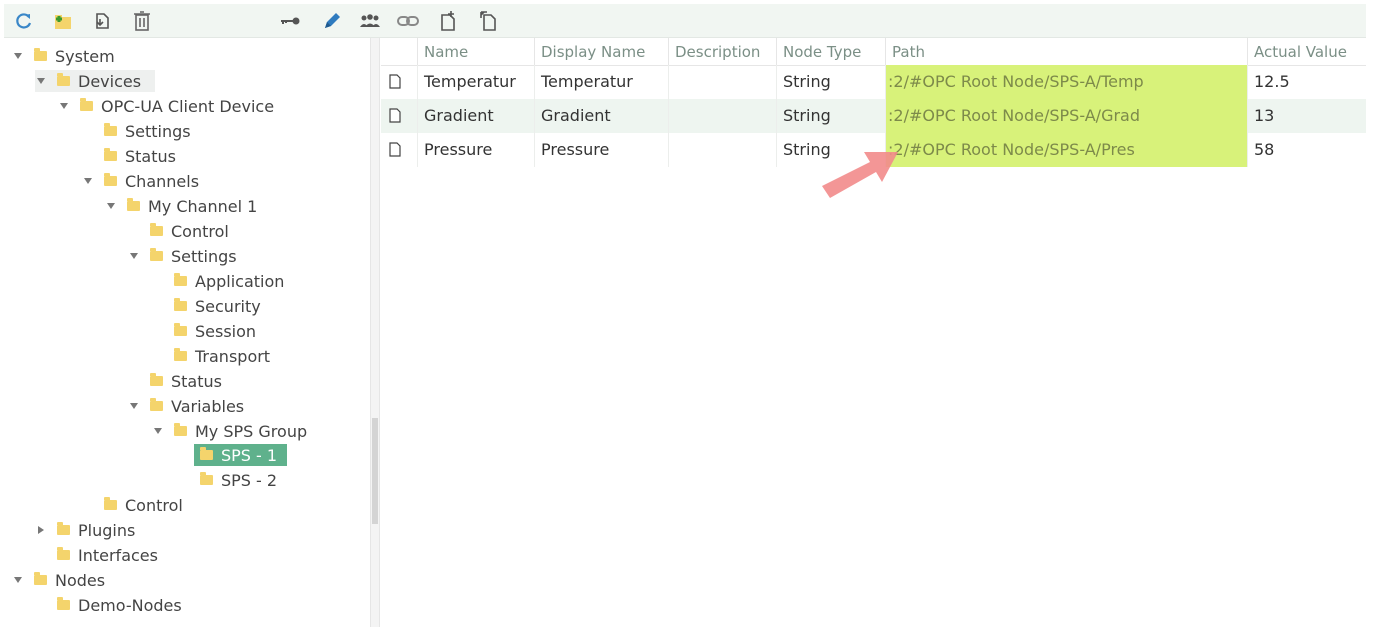  I want to click on import-icon, so click(102, 21).